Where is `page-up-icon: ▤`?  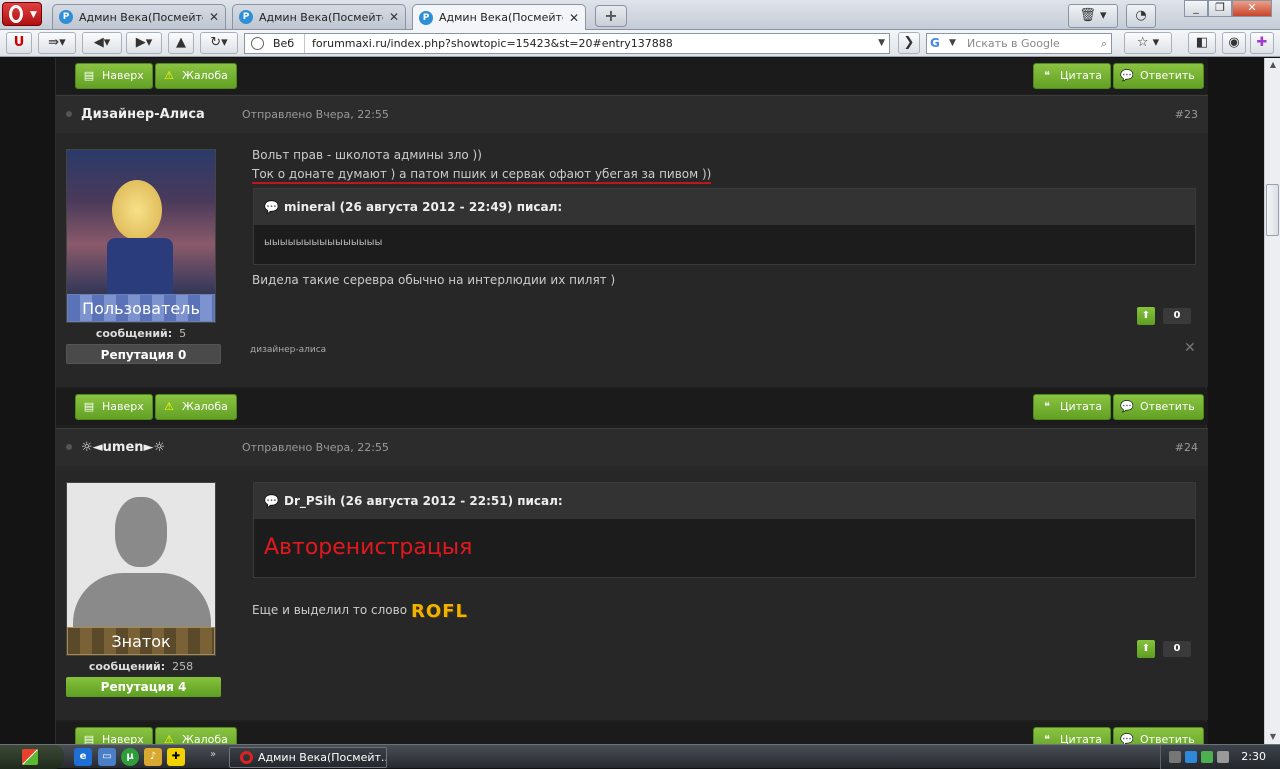 page-up-icon: ▤ is located at coordinates (89, 406).